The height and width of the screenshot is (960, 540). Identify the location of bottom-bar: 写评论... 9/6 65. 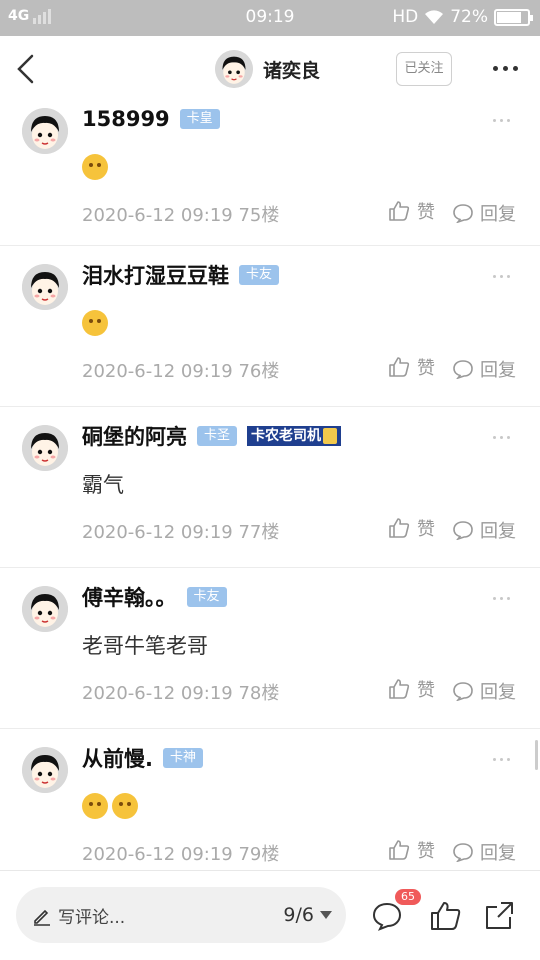
(270, 915).